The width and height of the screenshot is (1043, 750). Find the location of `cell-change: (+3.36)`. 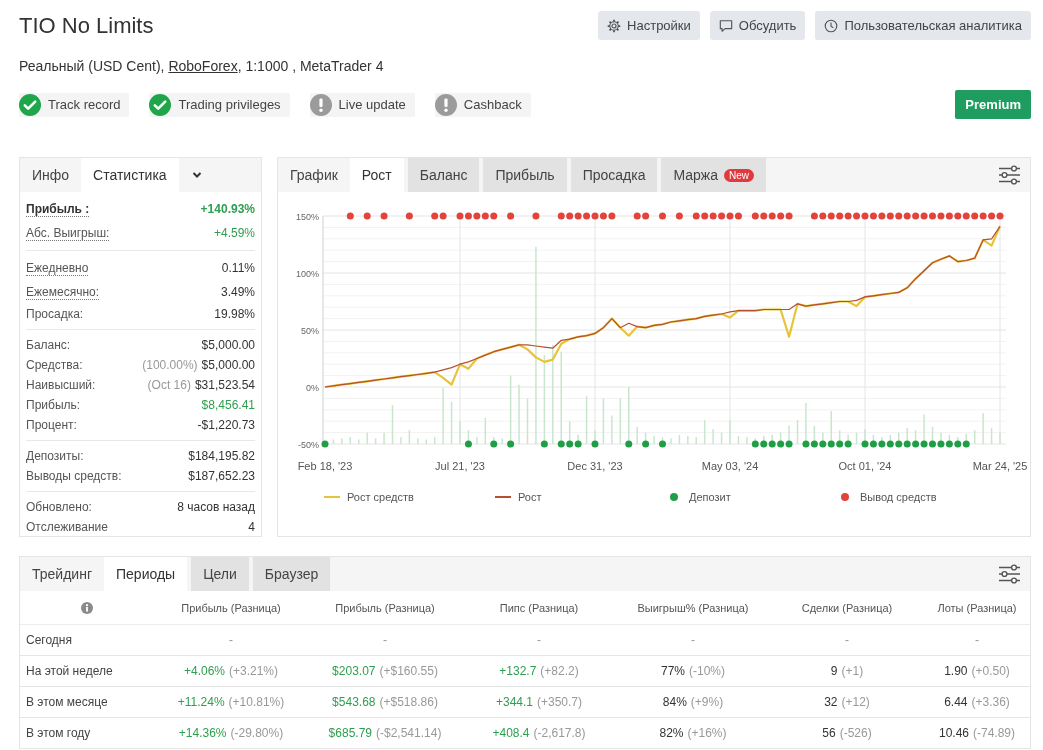

cell-change: (+3.36) is located at coordinates (990, 702).